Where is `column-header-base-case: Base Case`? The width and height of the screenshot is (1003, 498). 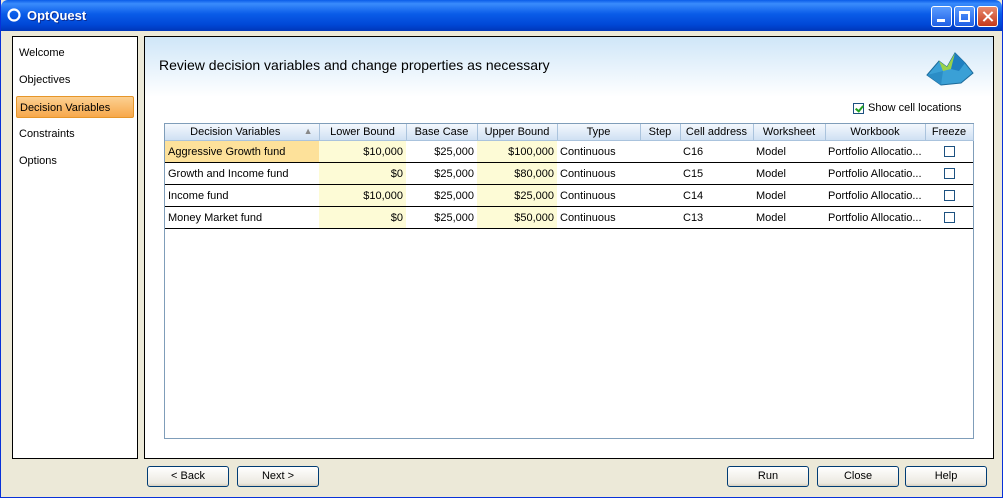
column-header-base-case: Base Case is located at coordinates (442, 132).